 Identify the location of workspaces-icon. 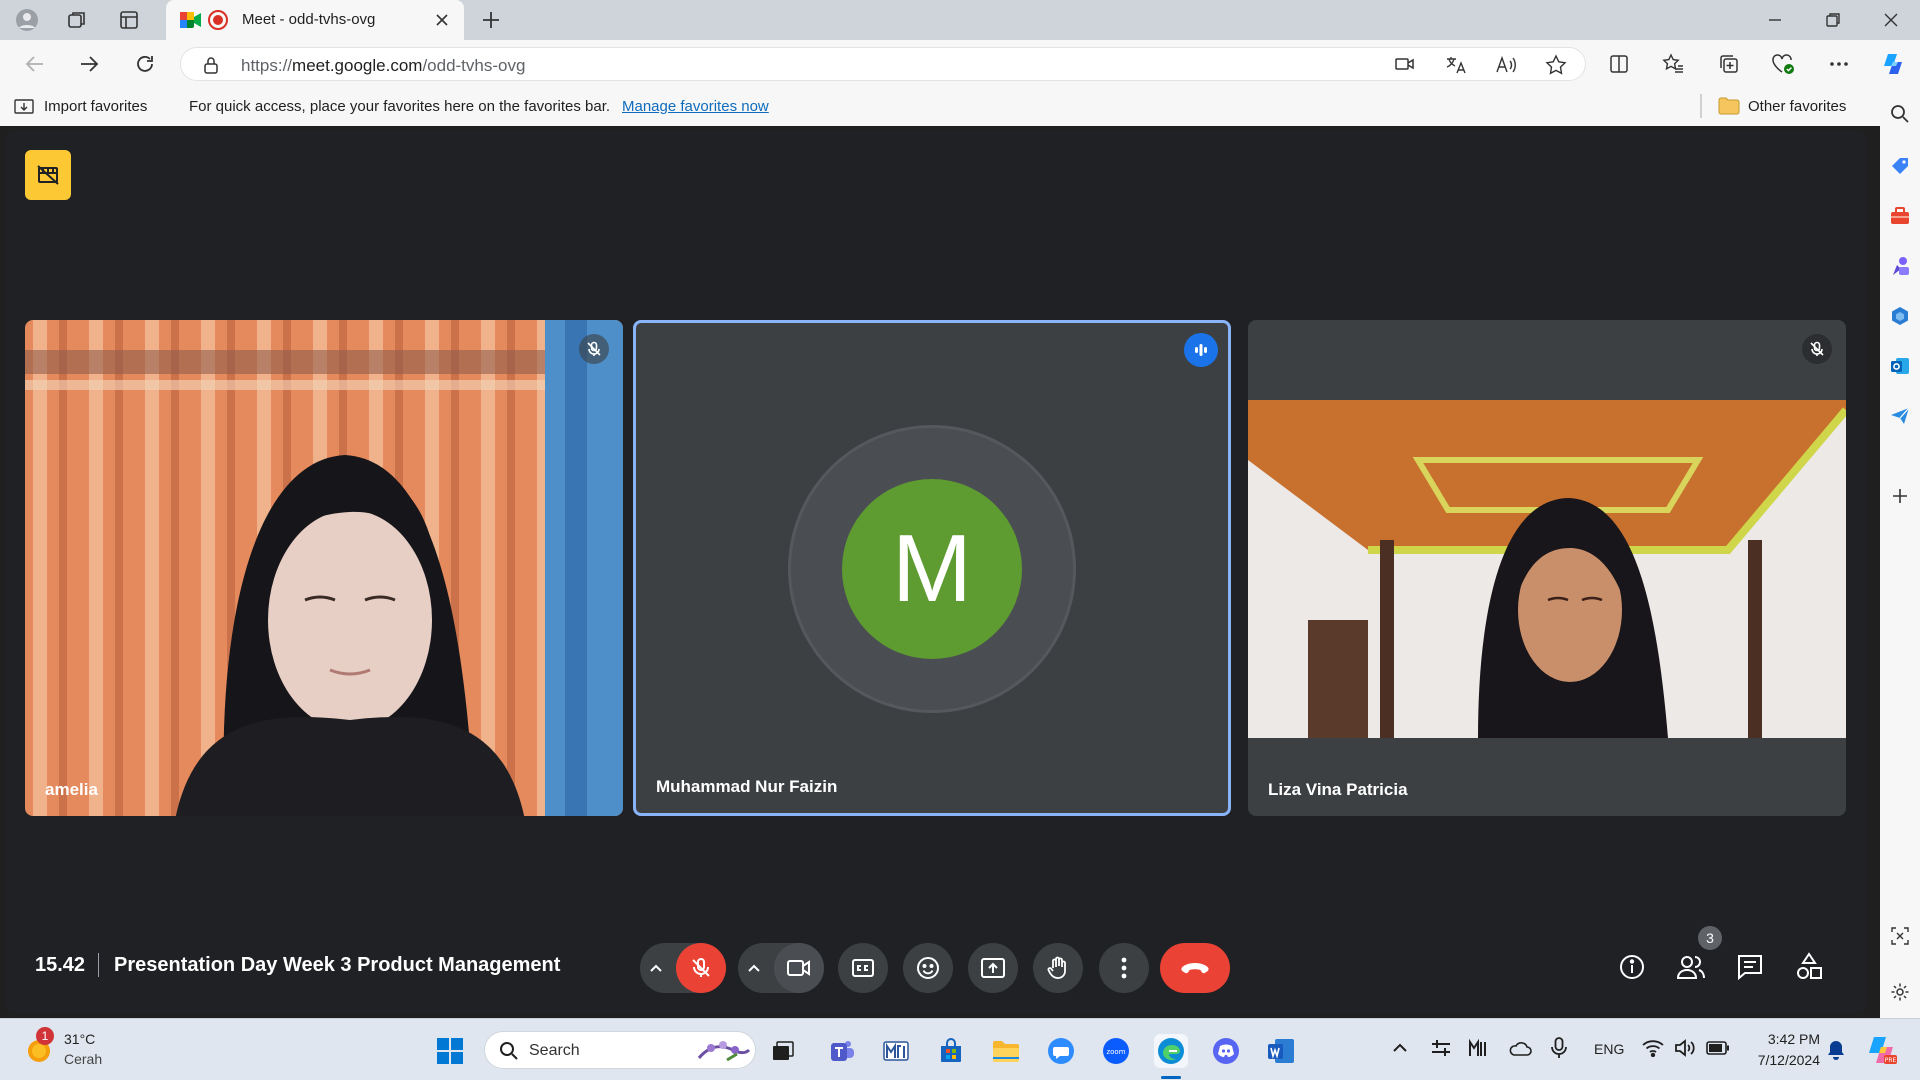
(77, 20).